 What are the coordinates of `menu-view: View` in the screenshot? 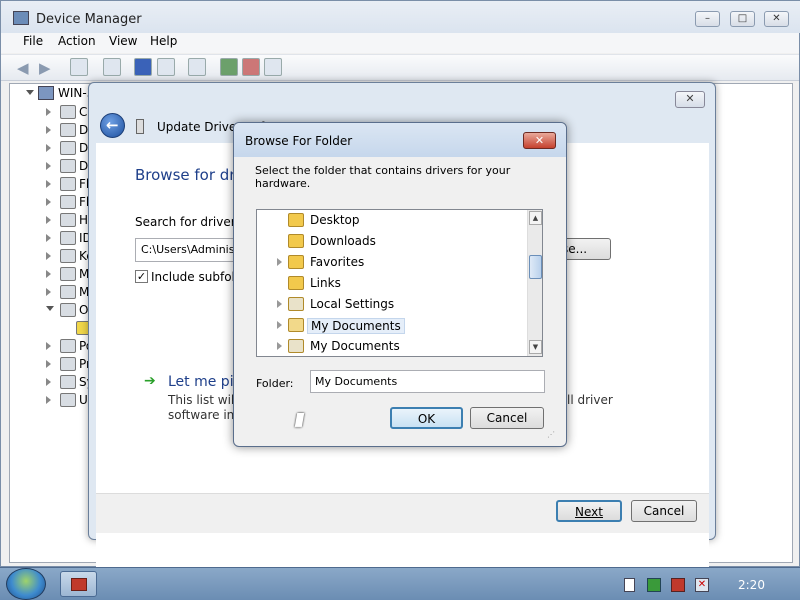 It's located at (123, 41).